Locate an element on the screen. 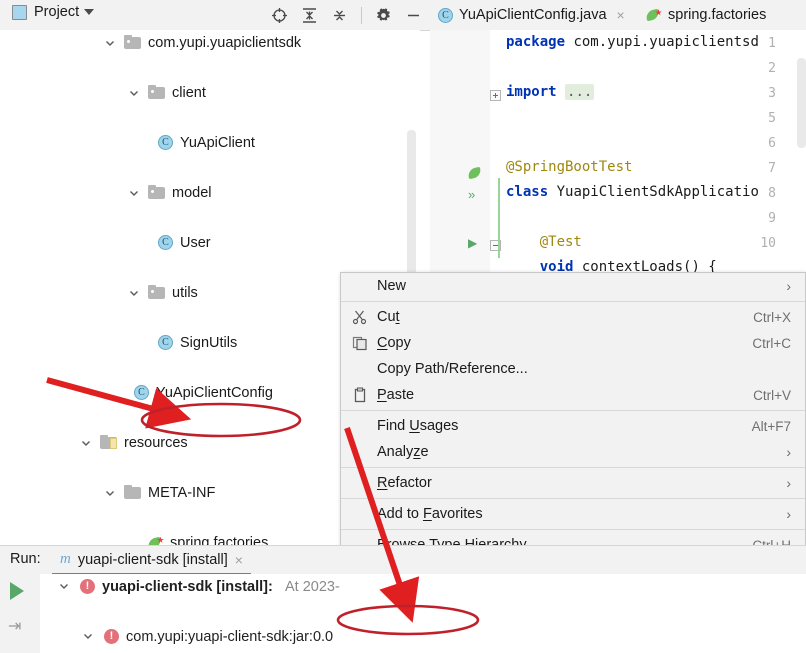  settings-gear-icon is located at coordinates (383, 15).